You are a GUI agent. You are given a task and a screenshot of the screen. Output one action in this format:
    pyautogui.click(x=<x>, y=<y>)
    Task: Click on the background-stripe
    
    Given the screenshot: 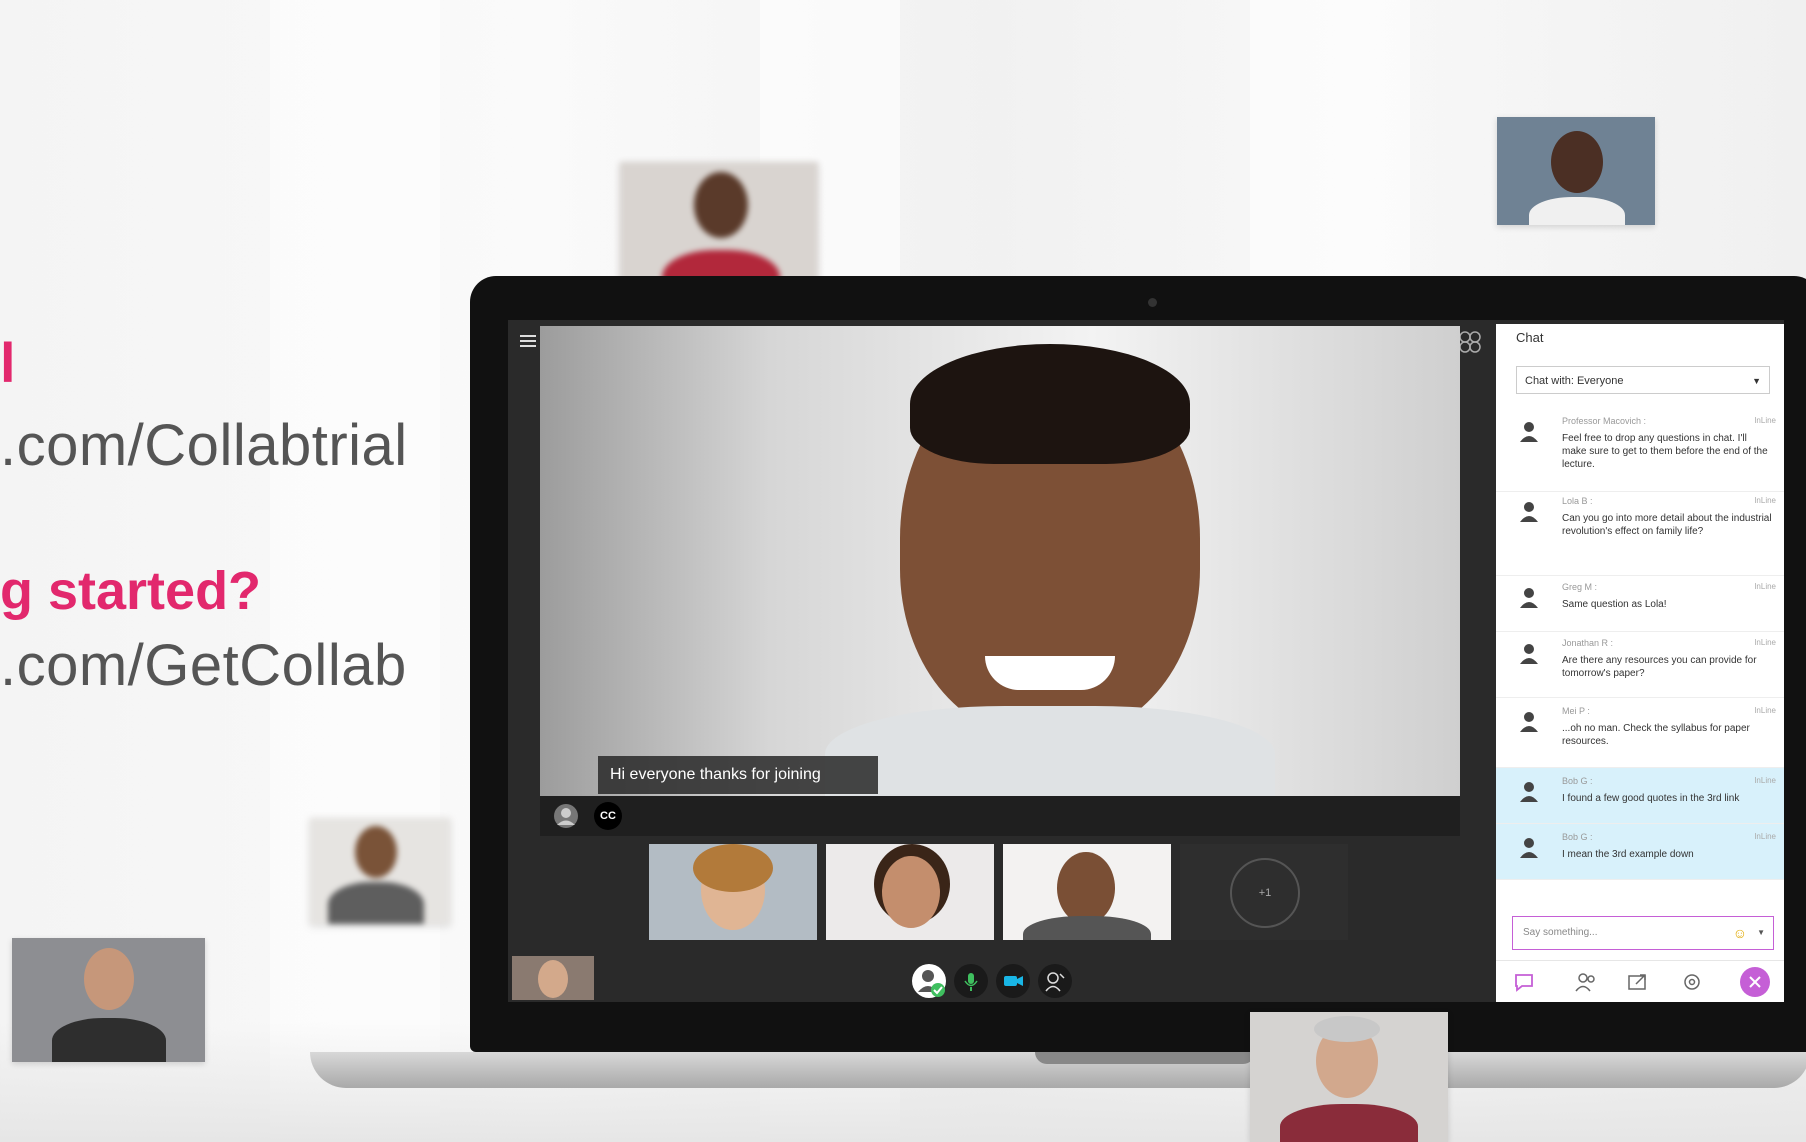 What is the action you would take?
    pyautogui.click(x=355, y=571)
    